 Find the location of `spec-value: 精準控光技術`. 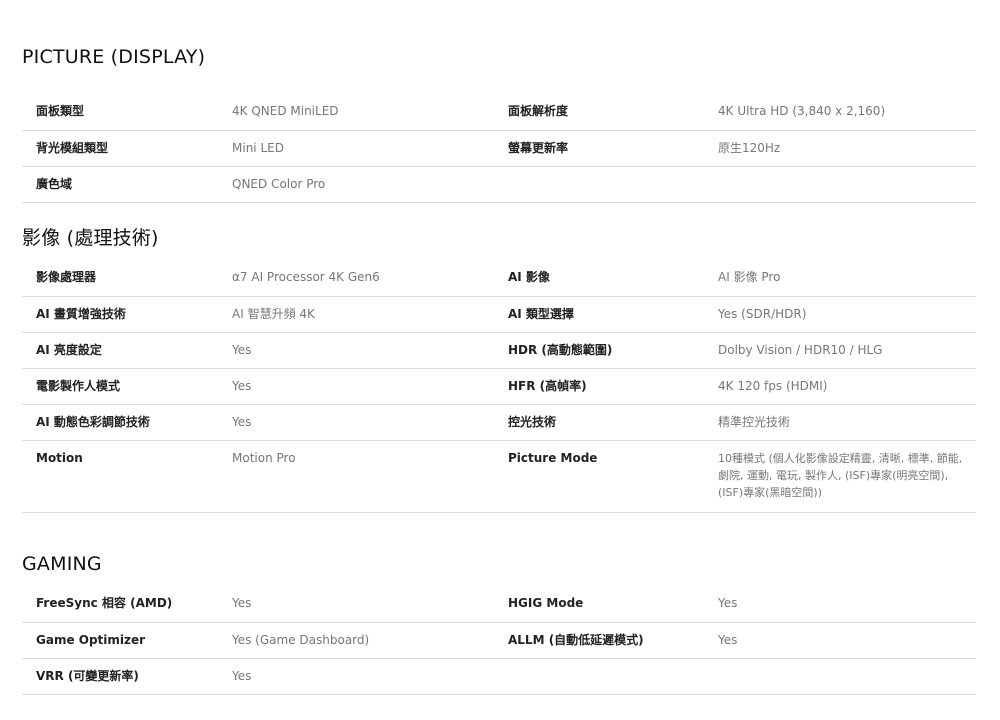

spec-value: 精準控光技術 is located at coordinates (754, 421).